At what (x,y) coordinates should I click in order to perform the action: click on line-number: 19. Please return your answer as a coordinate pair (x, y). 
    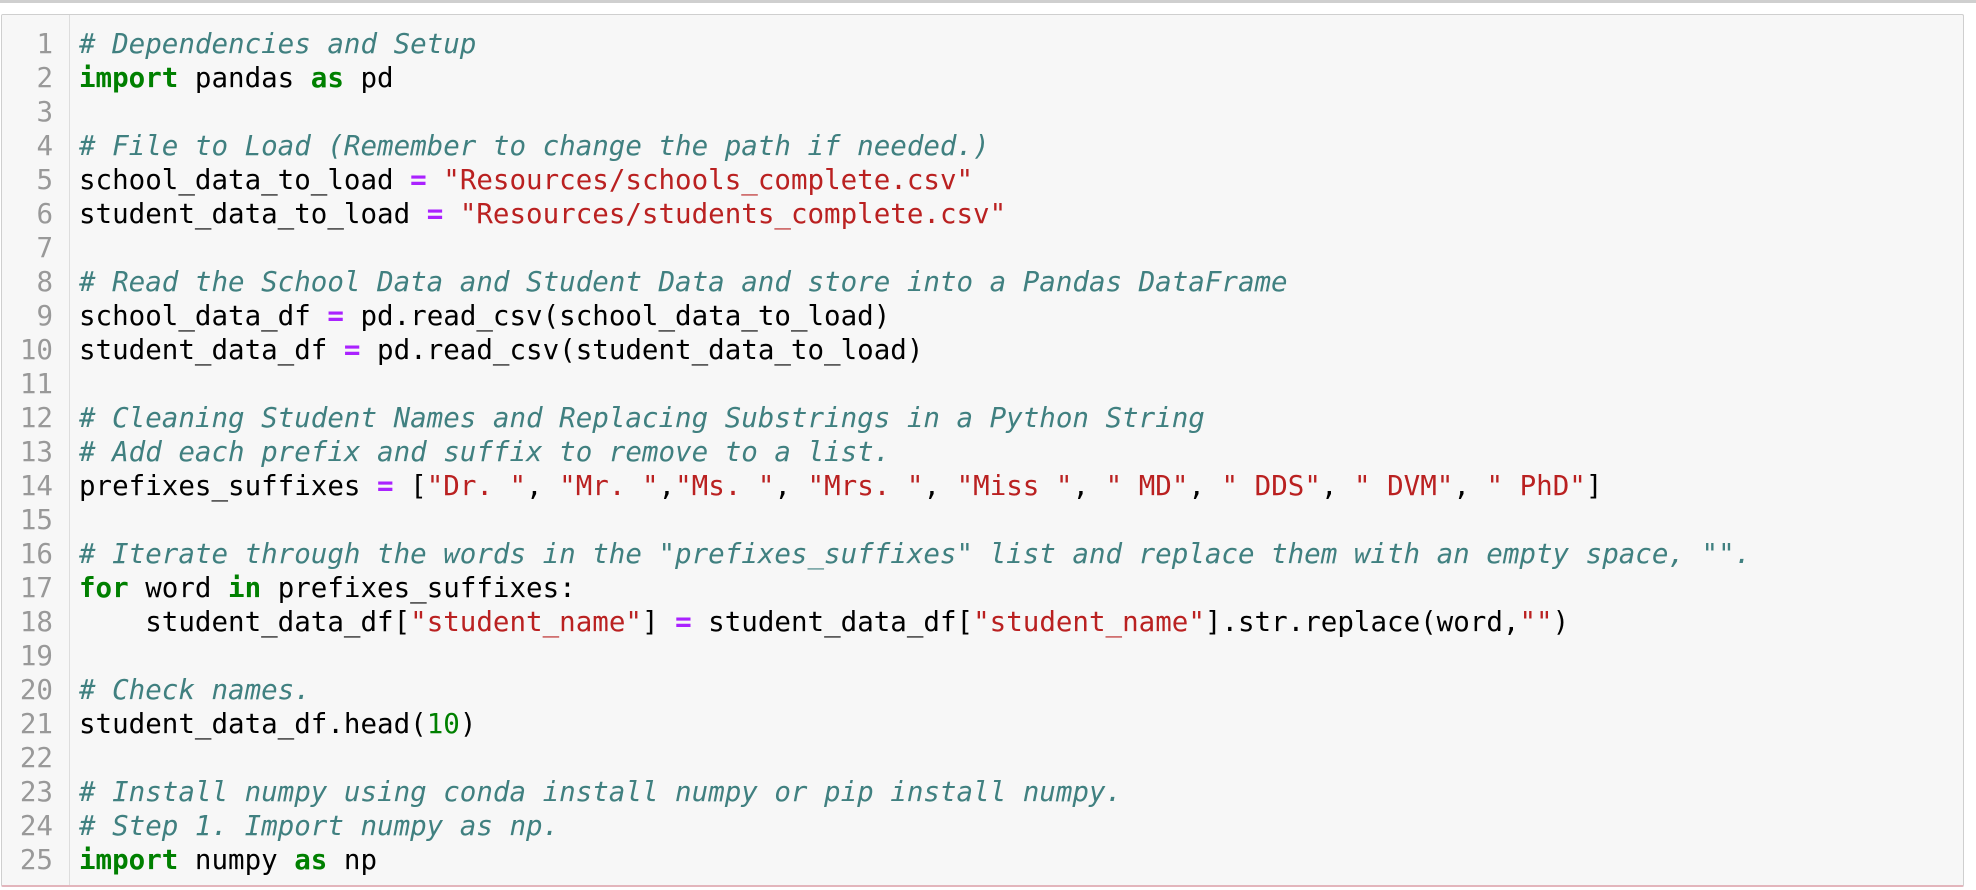
    Looking at the image, I should click on (36, 656).